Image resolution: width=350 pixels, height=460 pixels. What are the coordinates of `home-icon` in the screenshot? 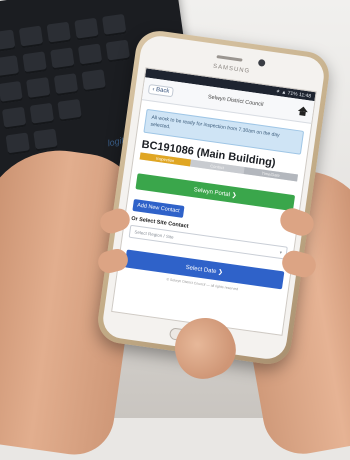 It's located at (302, 110).